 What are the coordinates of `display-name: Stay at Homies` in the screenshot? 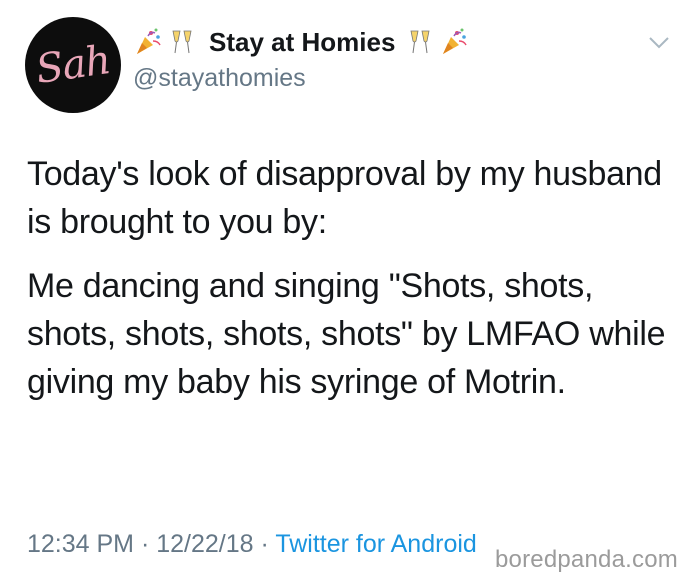 It's located at (302, 42).